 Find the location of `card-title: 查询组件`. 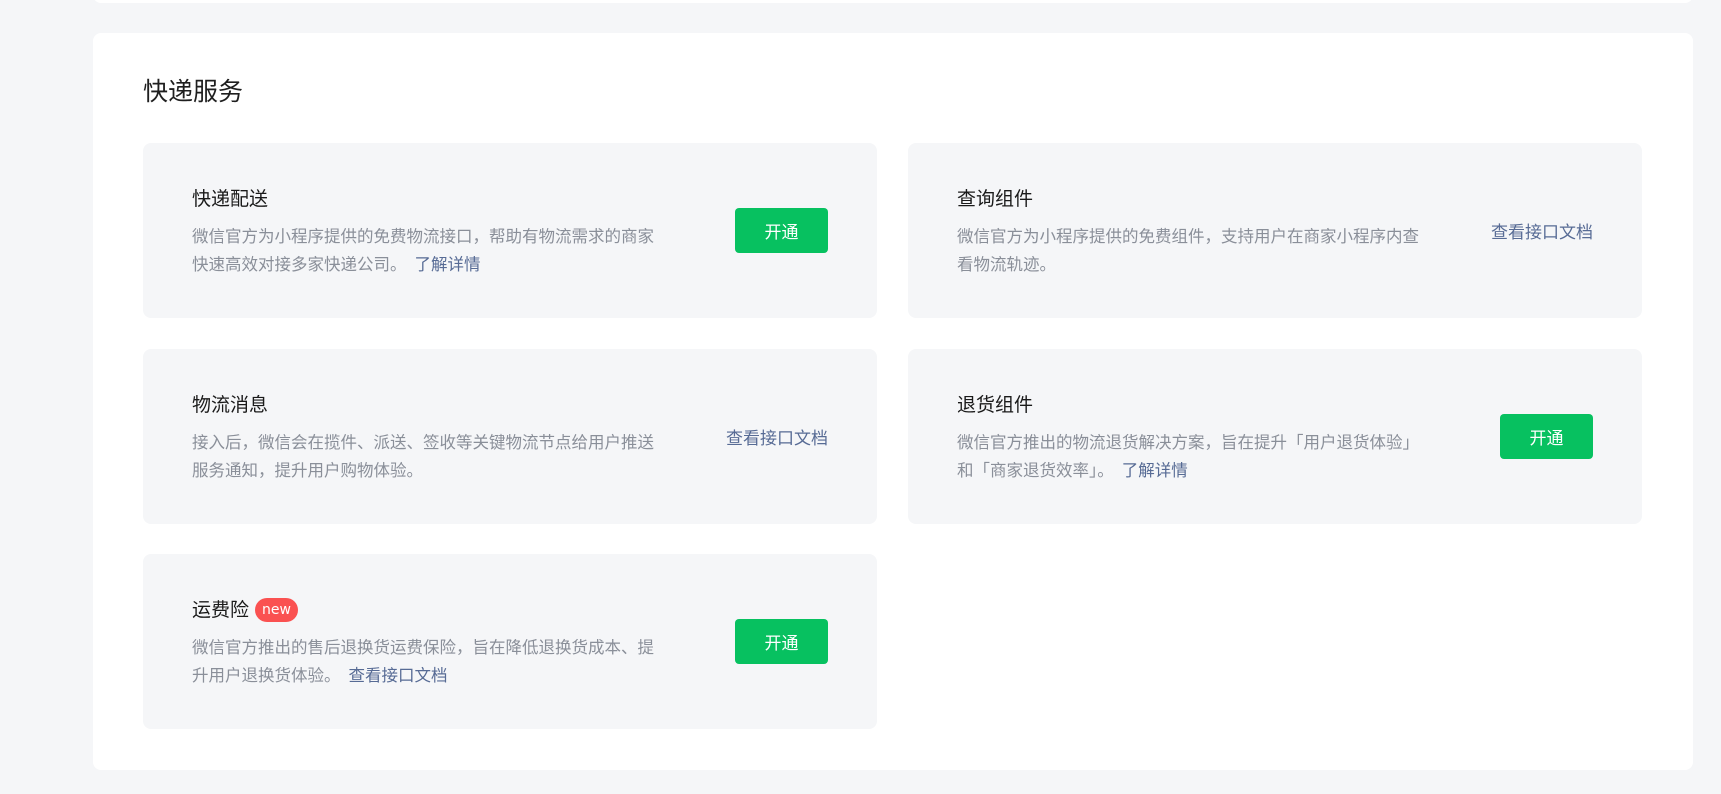

card-title: 查询组件 is located at coordinates (995, 199).